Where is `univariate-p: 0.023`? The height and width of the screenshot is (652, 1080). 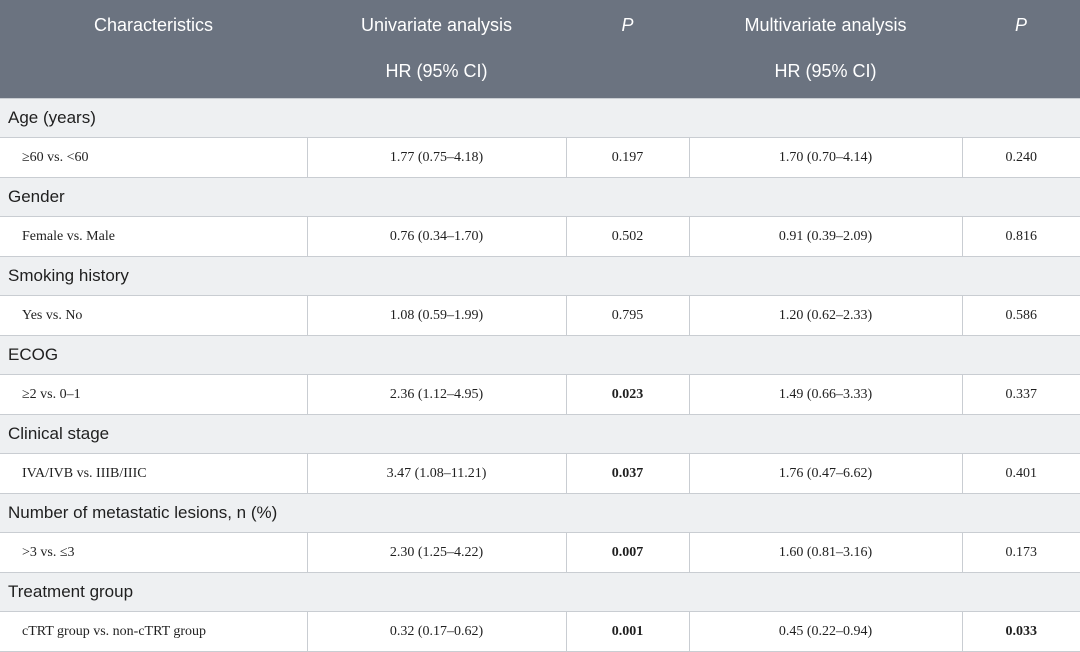 univariate-p: 0.023 is located at coordinates (627, 394).